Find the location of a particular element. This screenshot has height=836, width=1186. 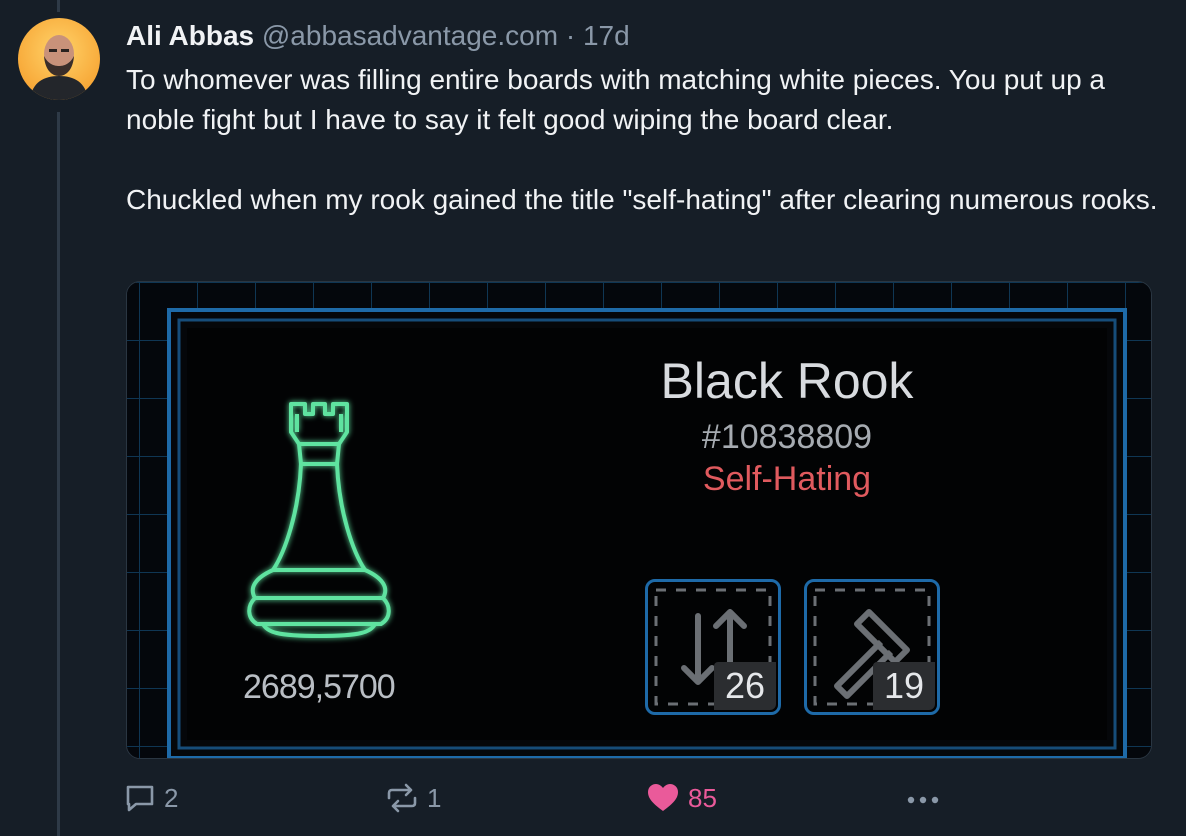

repost-button: 1 is located at coordinates (413, 798).